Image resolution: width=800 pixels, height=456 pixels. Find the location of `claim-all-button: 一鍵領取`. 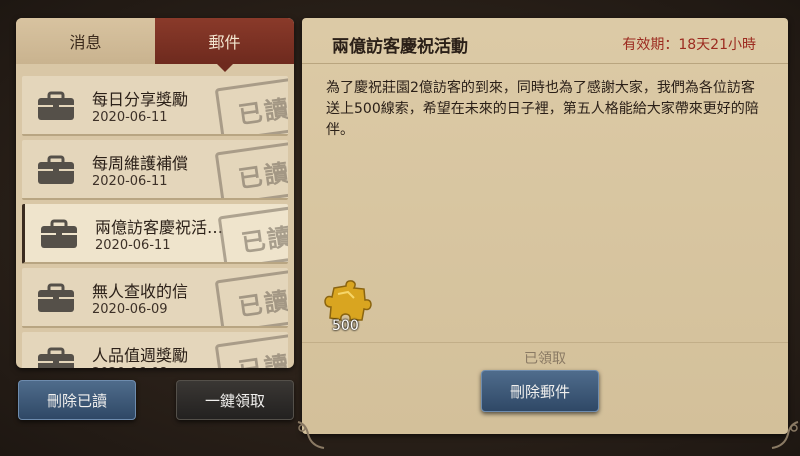

claim-all-button: 一鍵領取 is located at coordinates (235, 400).